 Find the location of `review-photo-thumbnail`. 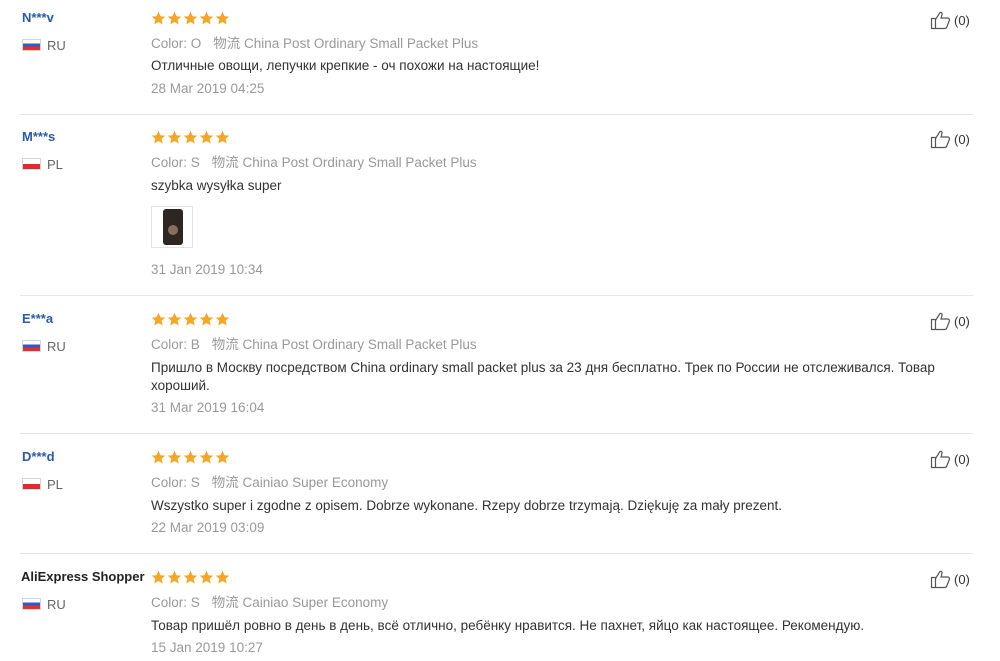

review-photo-thumbnail is located at coordinates (172, 227).